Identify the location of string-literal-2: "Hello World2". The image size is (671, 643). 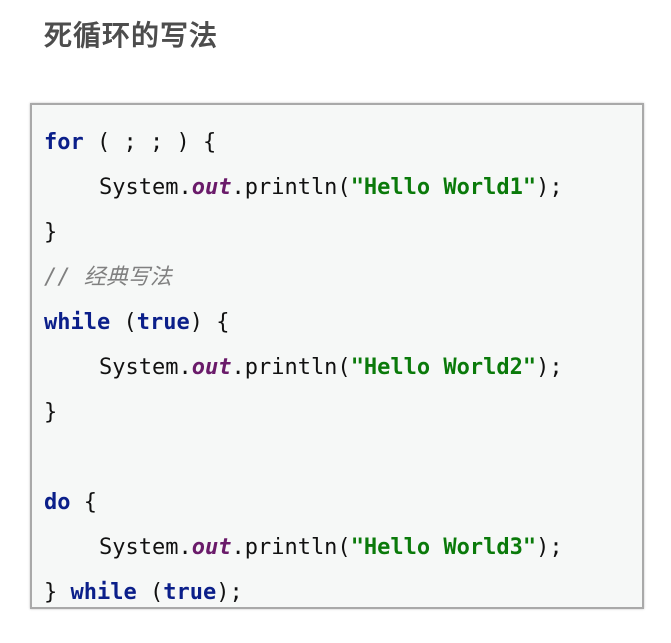
(443, 367).